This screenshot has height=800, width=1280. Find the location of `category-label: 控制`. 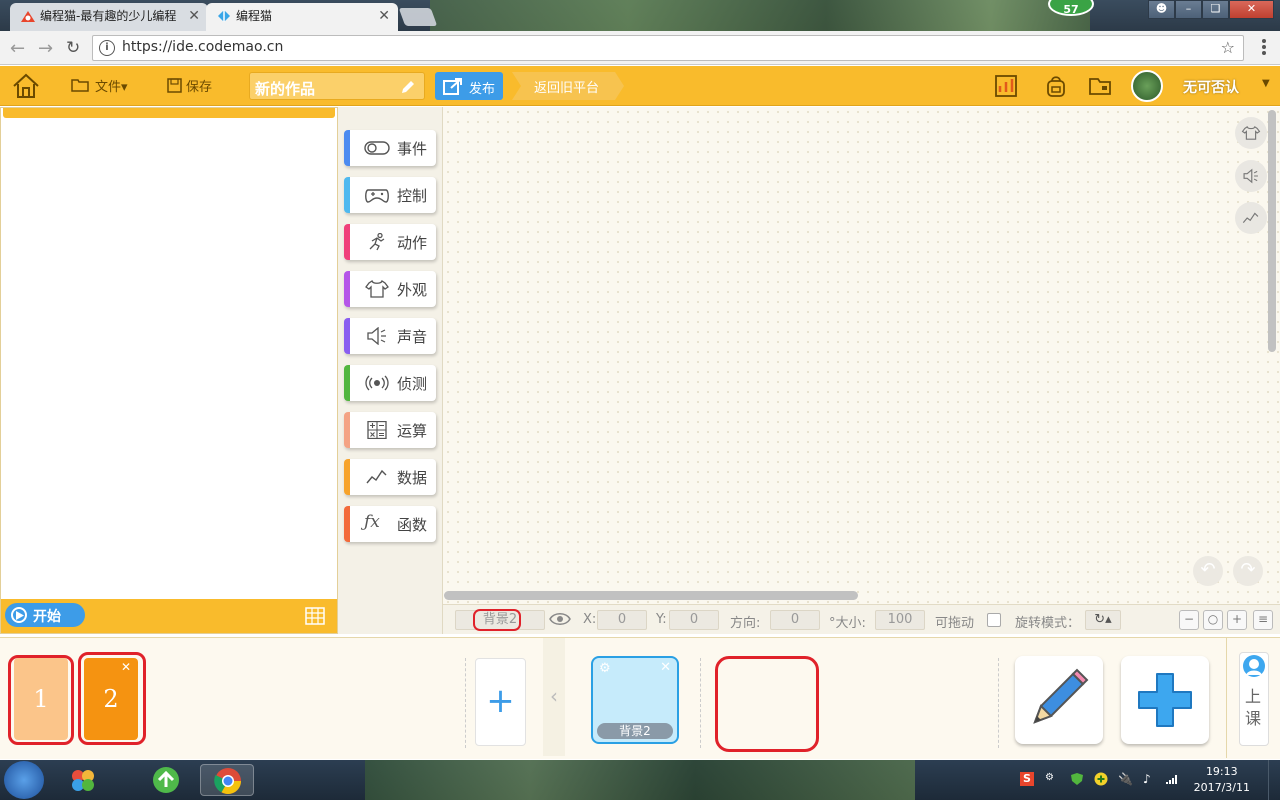

category-label: 控制 is located at coordinates (412, 196).